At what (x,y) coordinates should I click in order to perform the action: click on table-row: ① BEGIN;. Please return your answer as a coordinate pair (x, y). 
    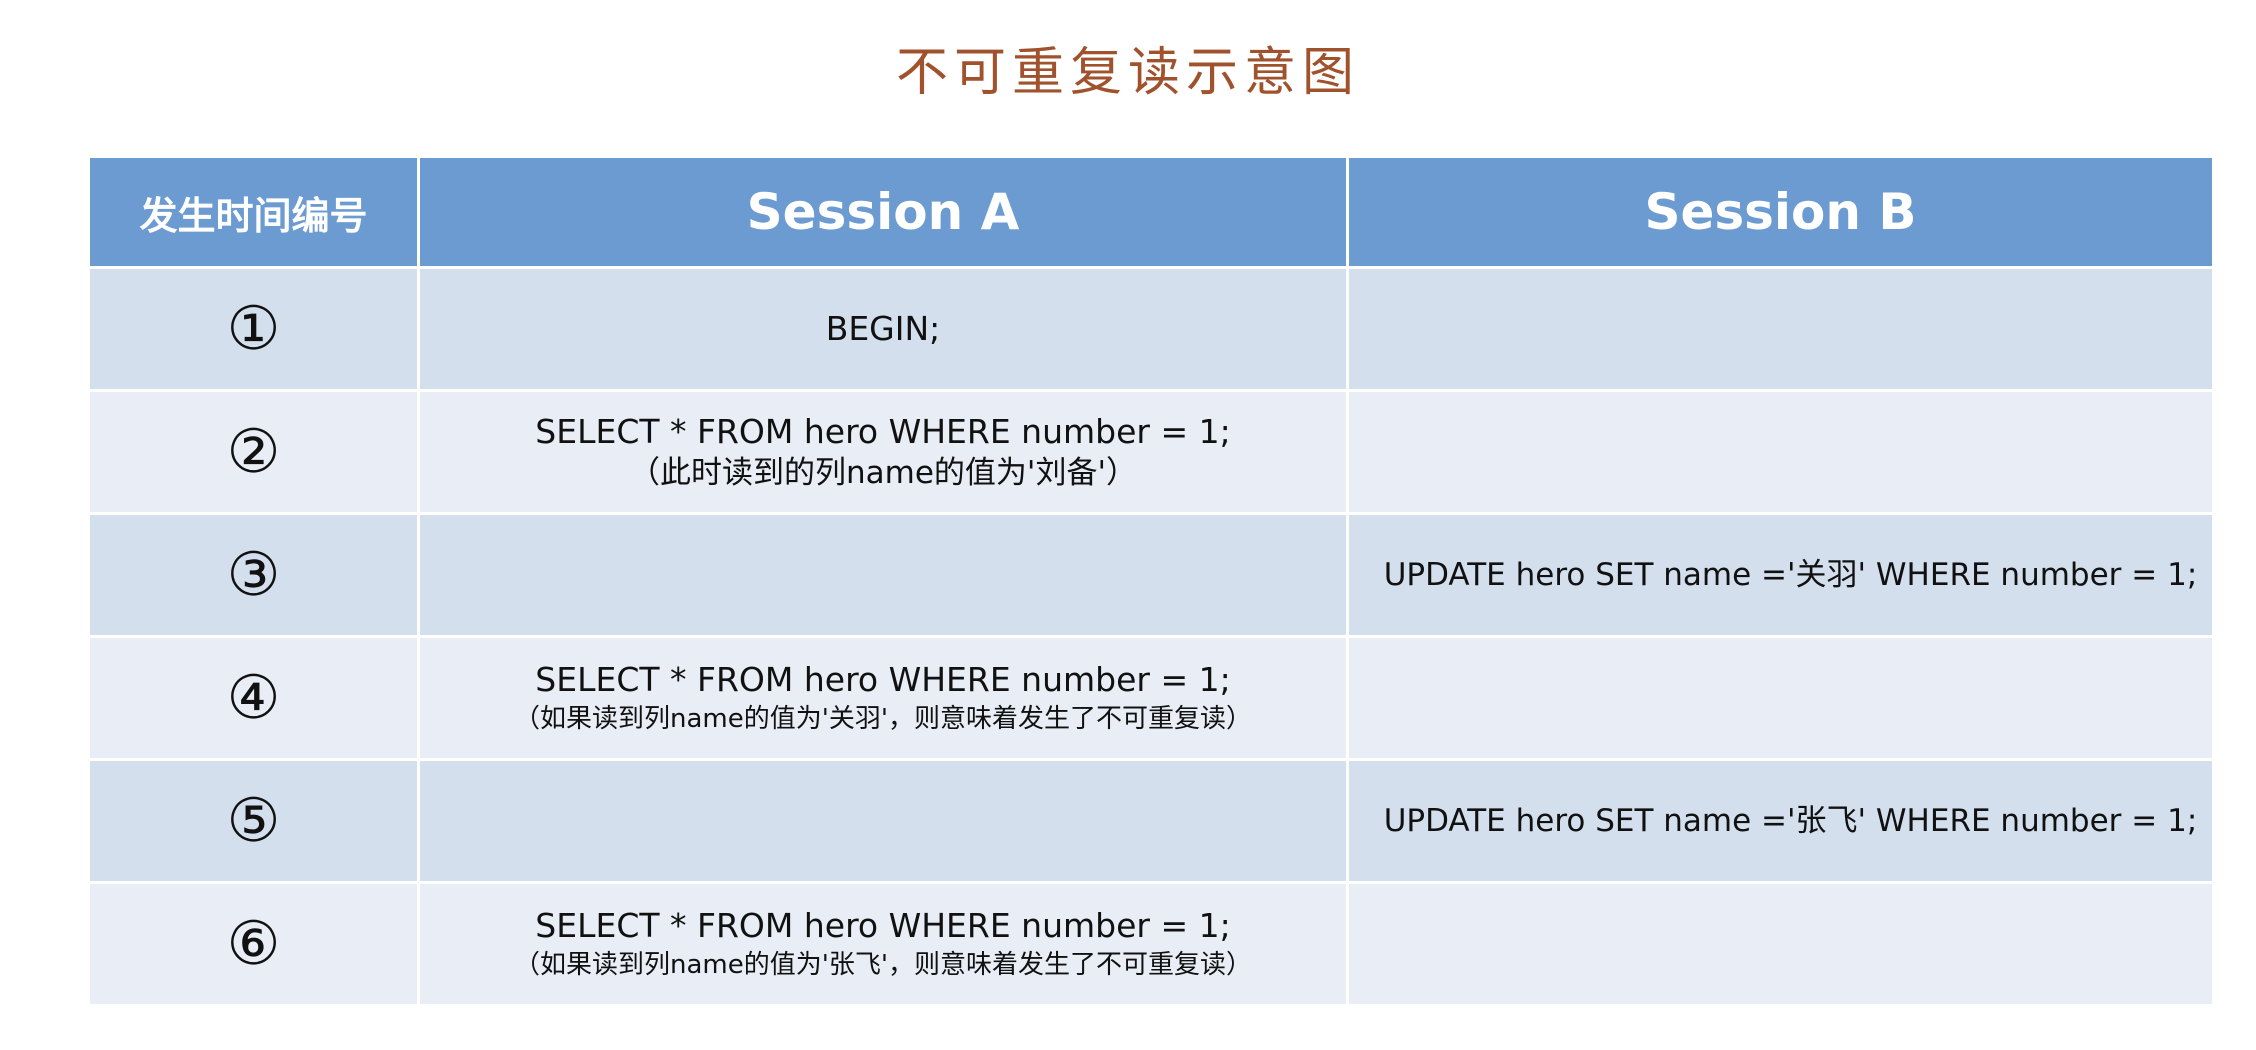
    Looking at the image, I should click on (1151, 329).